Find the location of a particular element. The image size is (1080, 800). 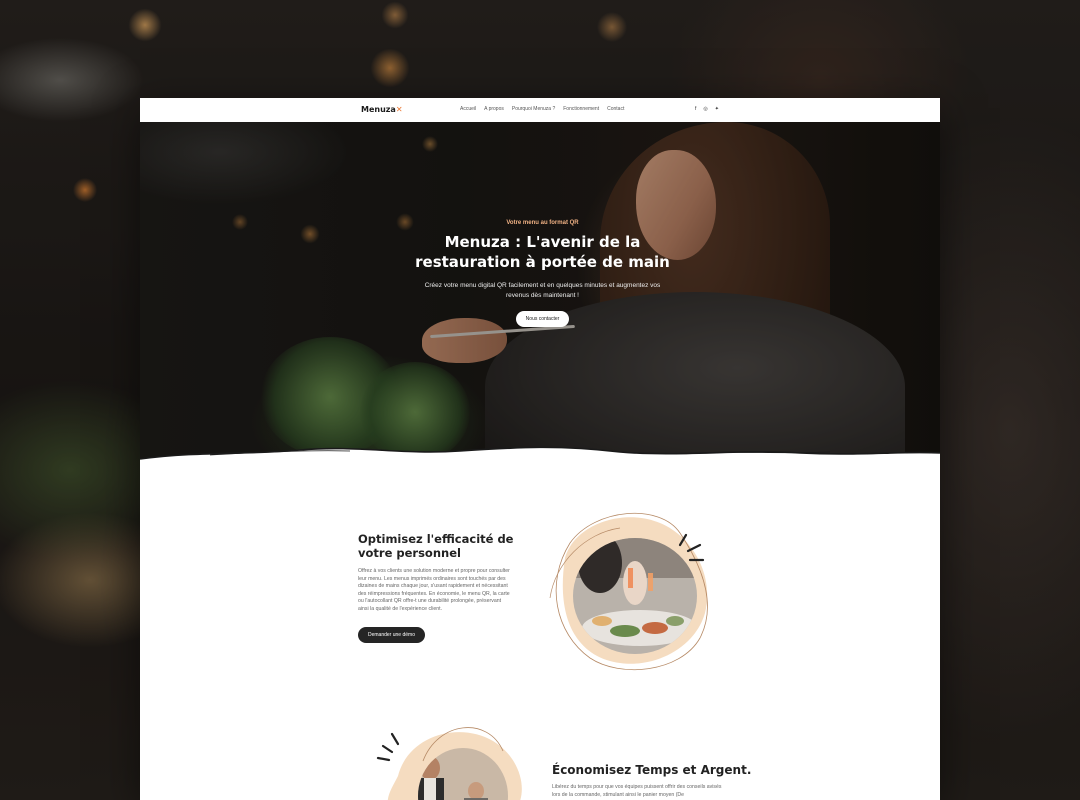

nav-link-contact: Contact is located at coordinates (615, 109).